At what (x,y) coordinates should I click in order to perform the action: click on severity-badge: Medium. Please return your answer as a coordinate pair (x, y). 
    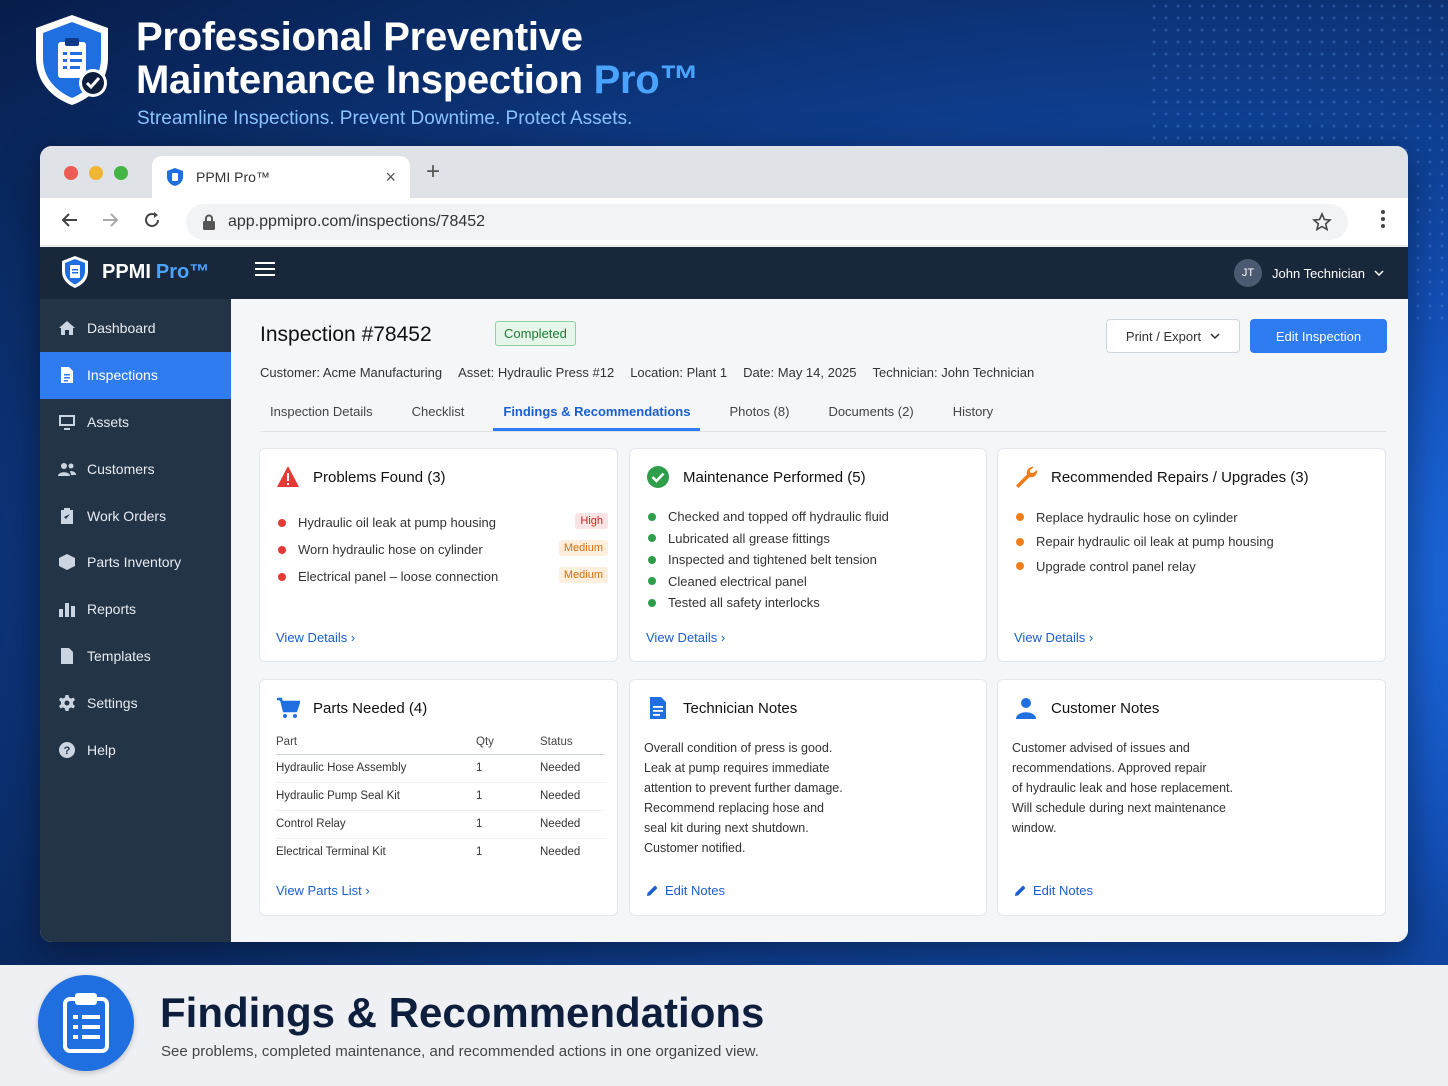
    Looking at the image, I should click on (583, 575).